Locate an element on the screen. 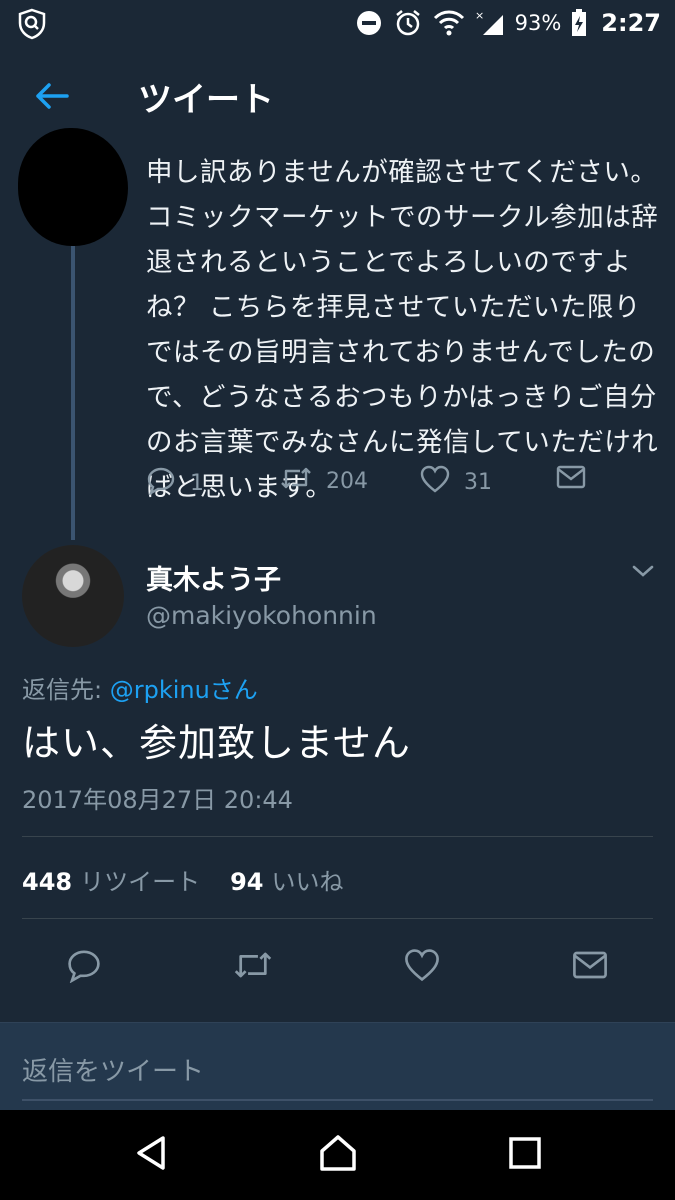 This screenshot has width=675, height=1200. battery-charging-icon is located at coordinates (579, 23).